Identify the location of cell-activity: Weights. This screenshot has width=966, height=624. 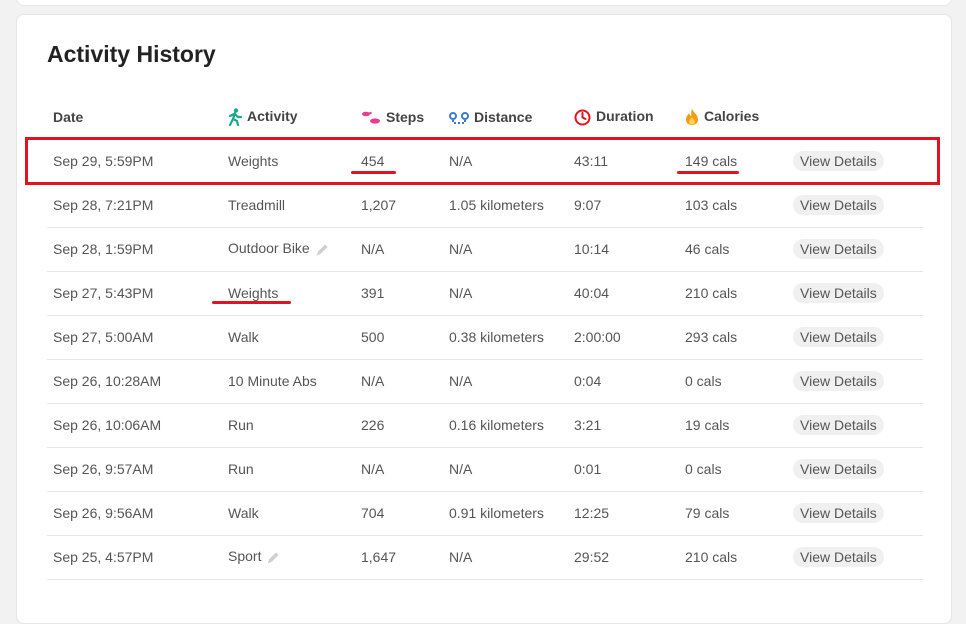
(288, 292).